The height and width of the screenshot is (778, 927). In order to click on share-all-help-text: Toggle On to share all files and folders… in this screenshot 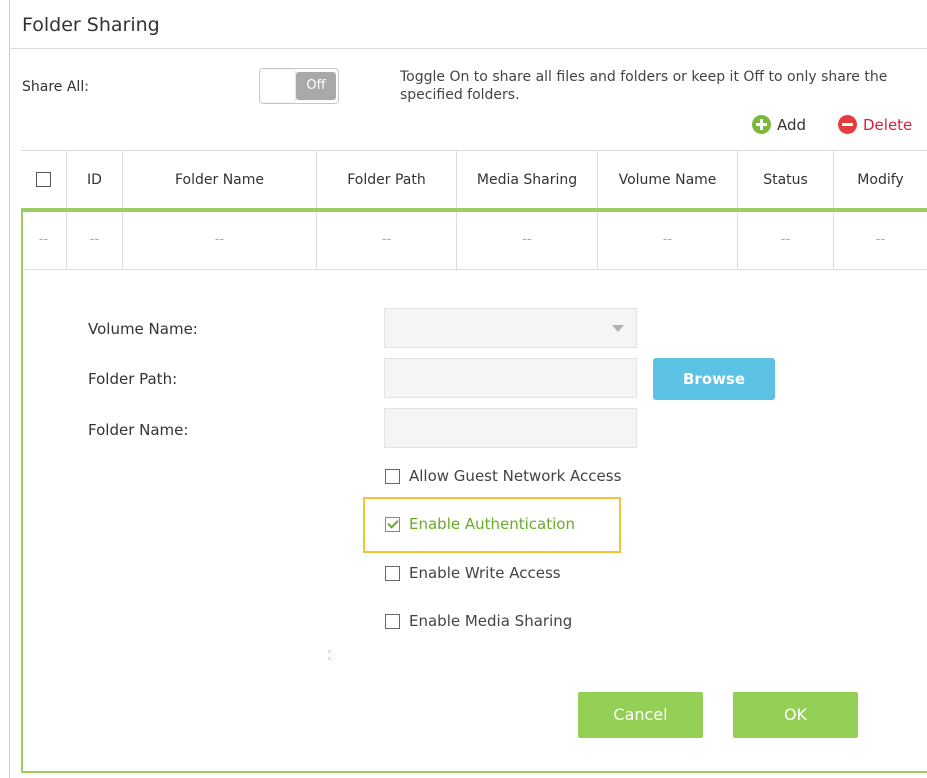, I will do `click(644, 86)`.